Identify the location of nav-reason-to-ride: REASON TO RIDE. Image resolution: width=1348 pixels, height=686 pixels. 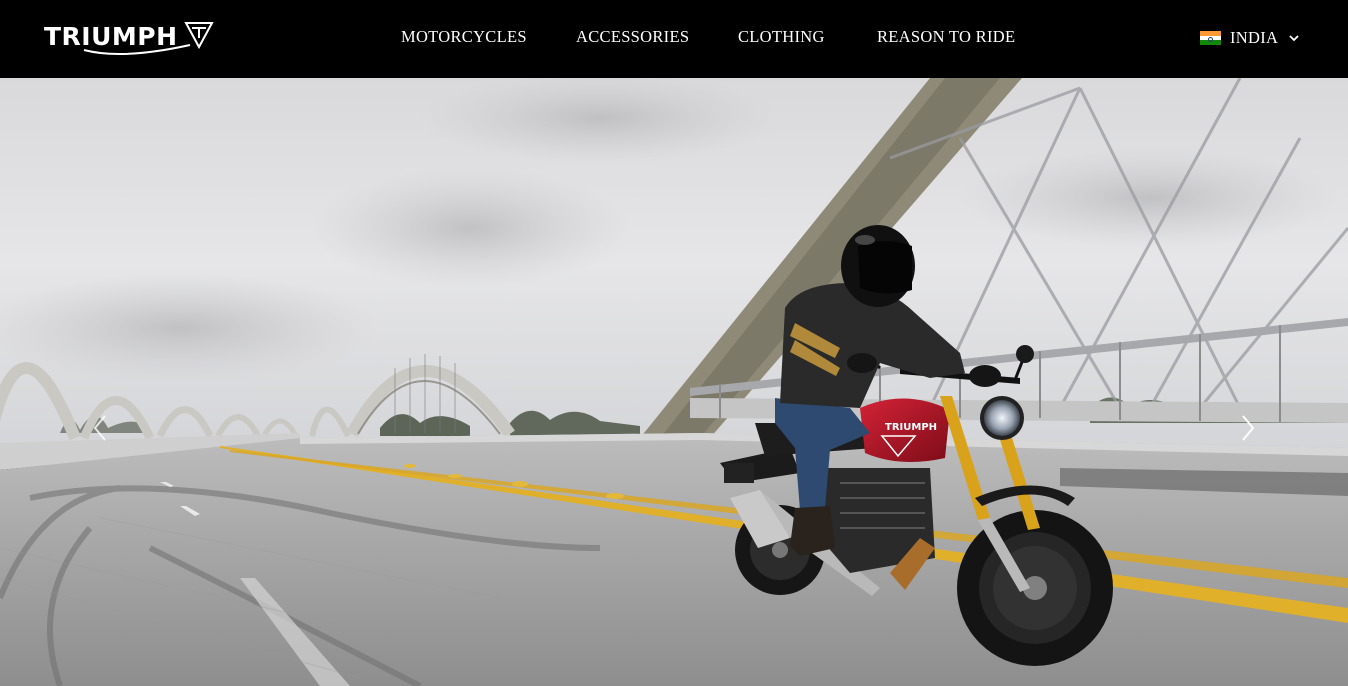
(946, 37).